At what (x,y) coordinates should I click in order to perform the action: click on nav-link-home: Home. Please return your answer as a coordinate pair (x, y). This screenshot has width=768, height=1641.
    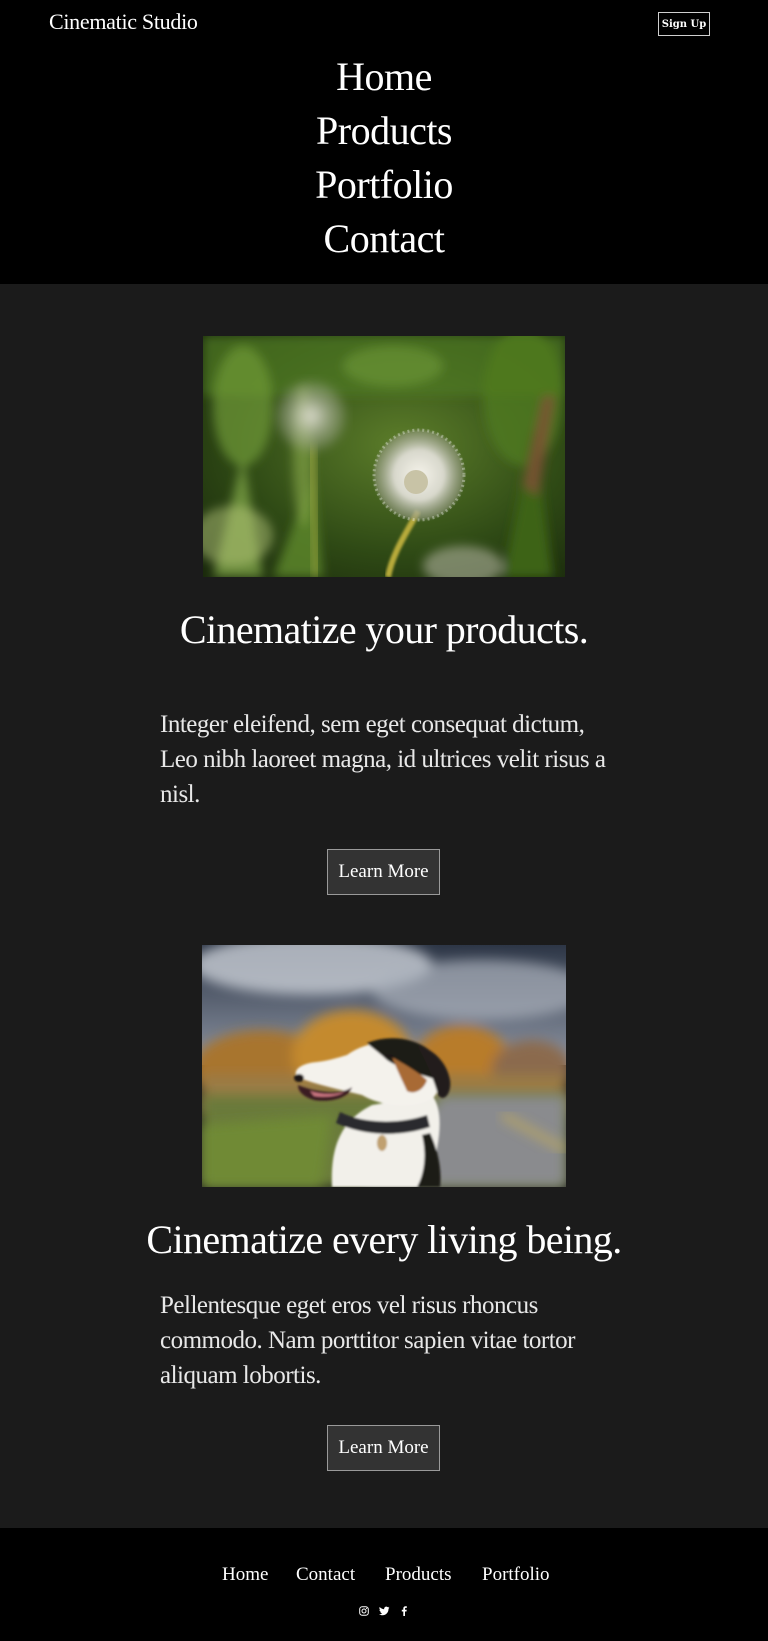
    Looking at the image, I should click on (384, 77).